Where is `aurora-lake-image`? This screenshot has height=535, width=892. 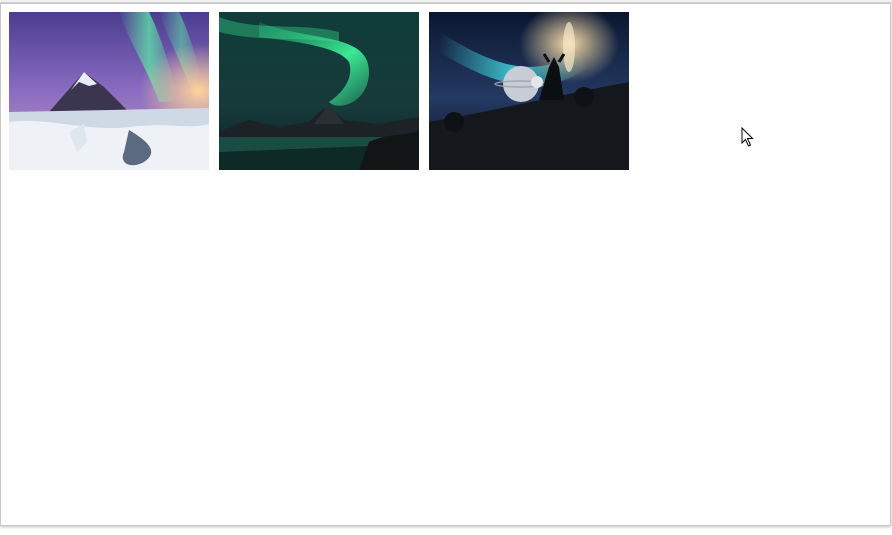
aurora-lake-image is located at coordinates (319, 91).